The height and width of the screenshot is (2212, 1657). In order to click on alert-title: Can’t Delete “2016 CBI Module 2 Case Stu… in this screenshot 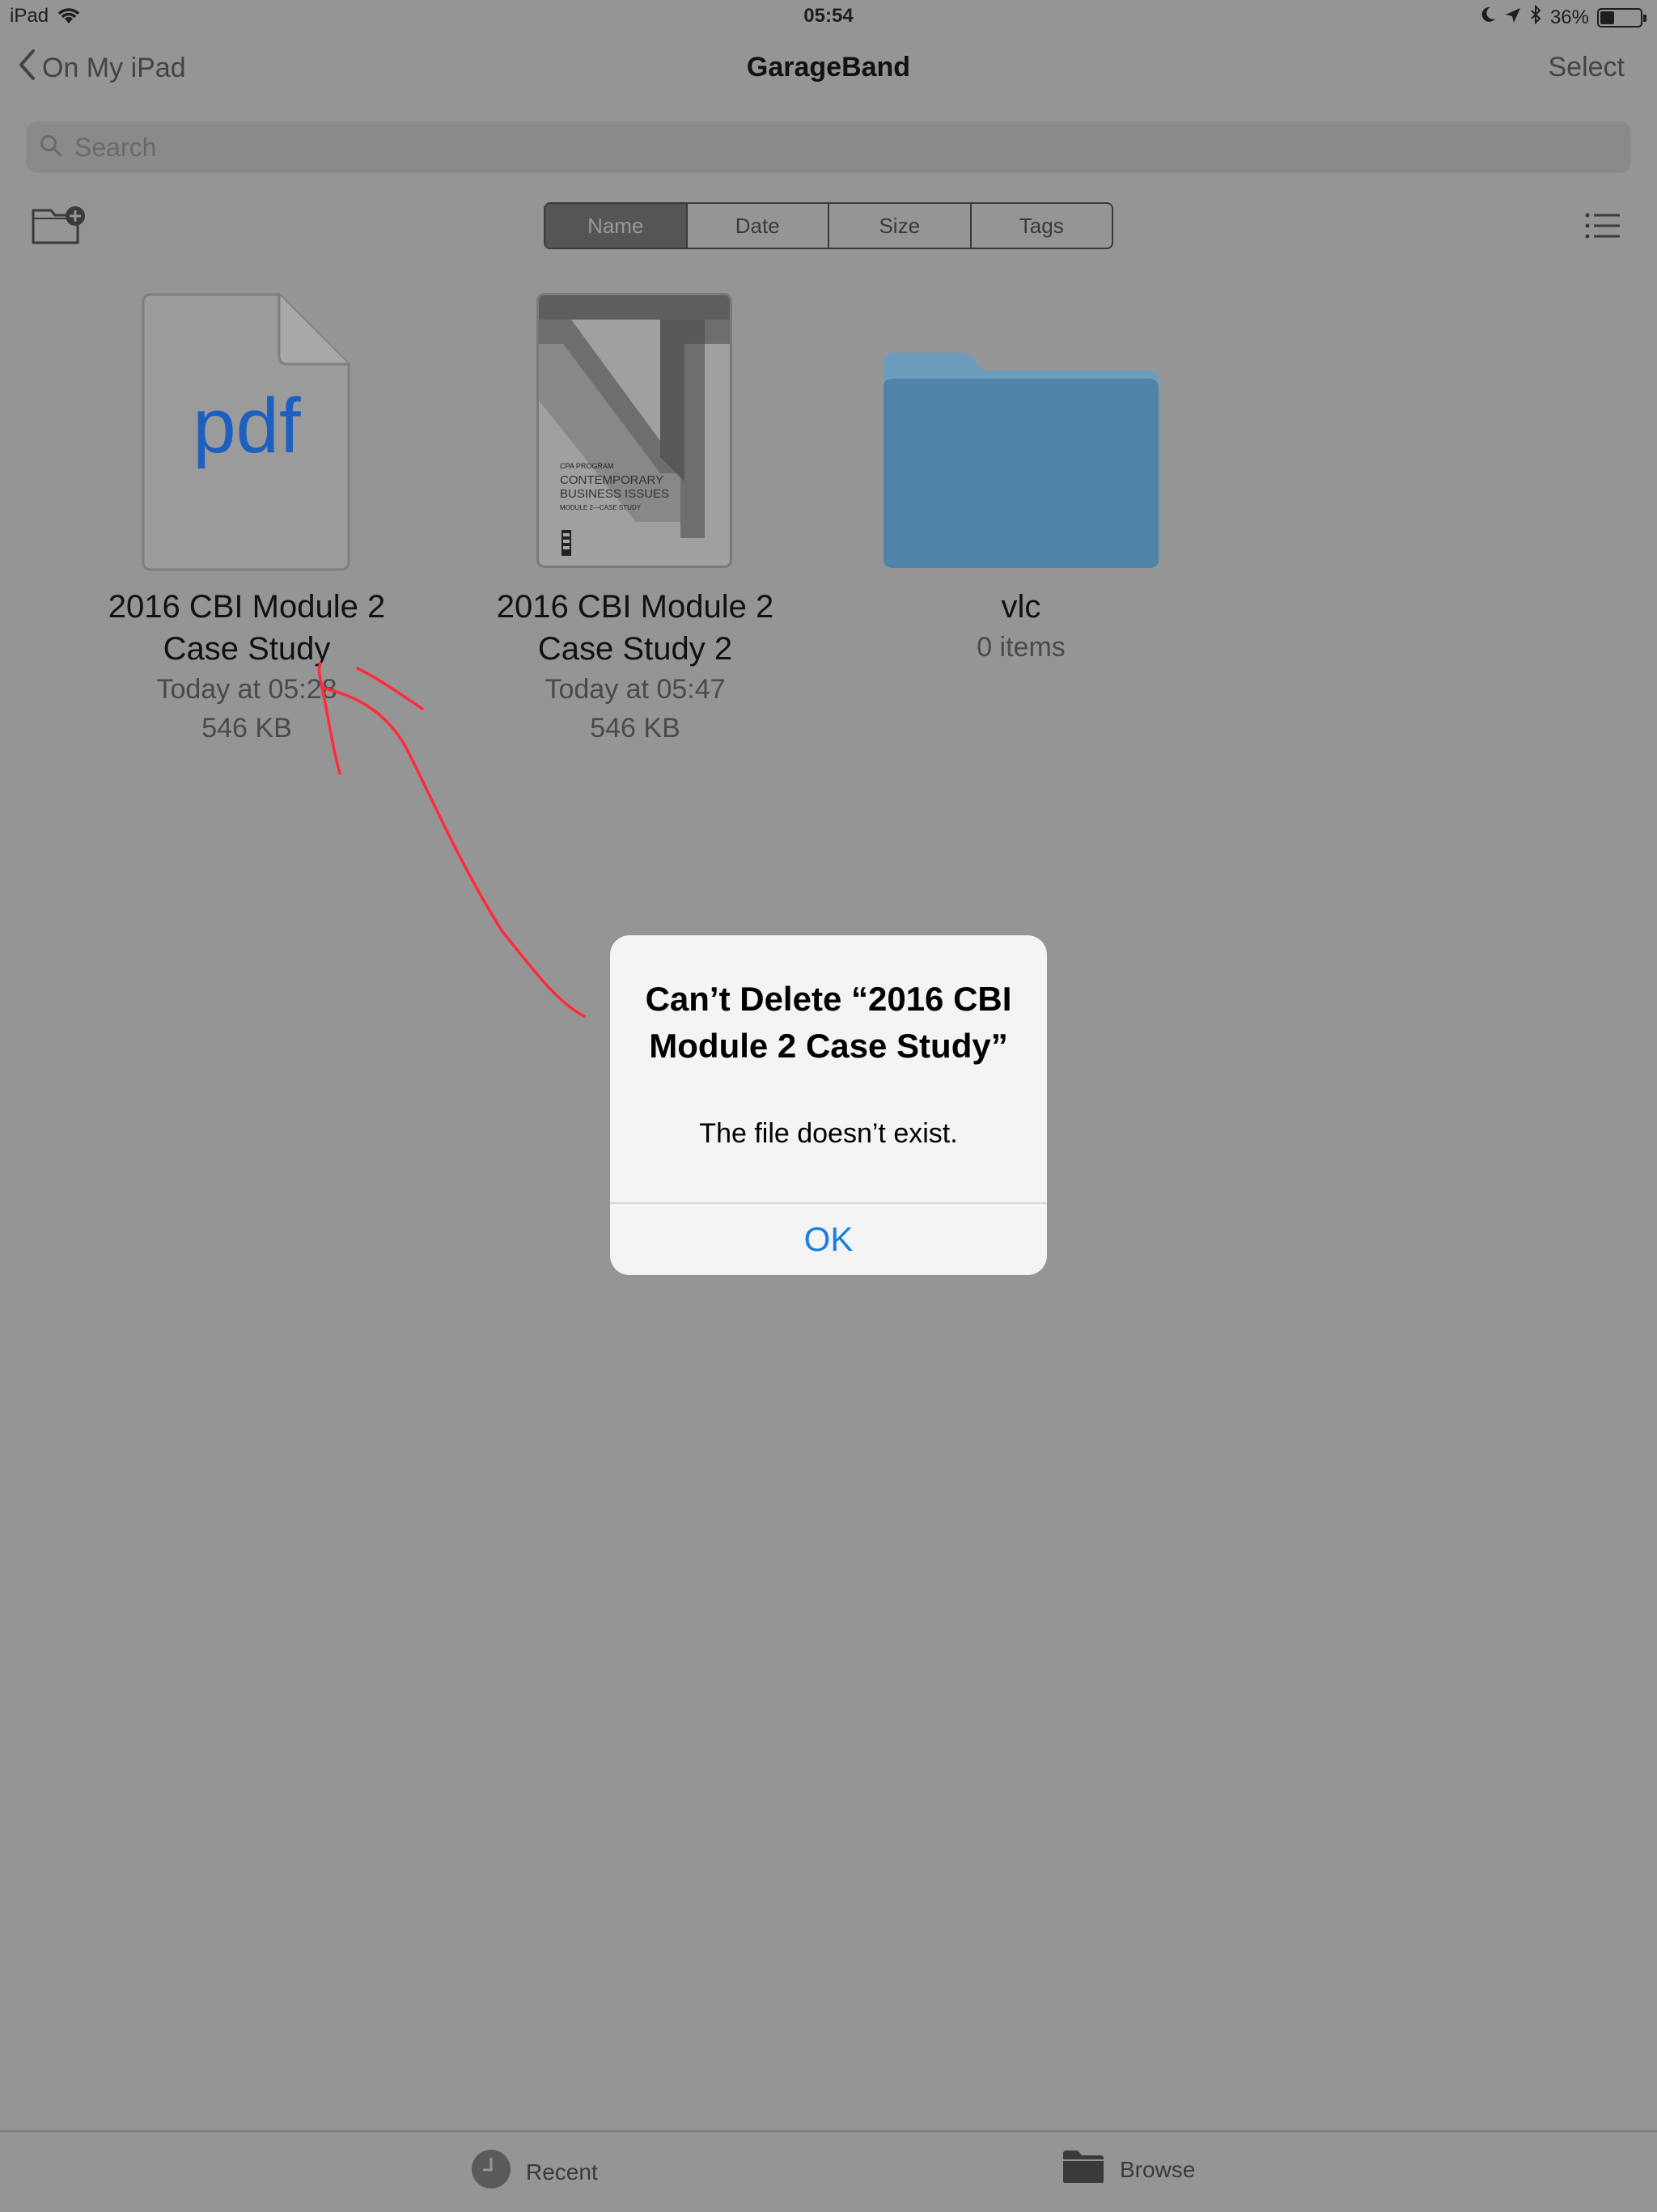, I will do `click(828, 1022)`.